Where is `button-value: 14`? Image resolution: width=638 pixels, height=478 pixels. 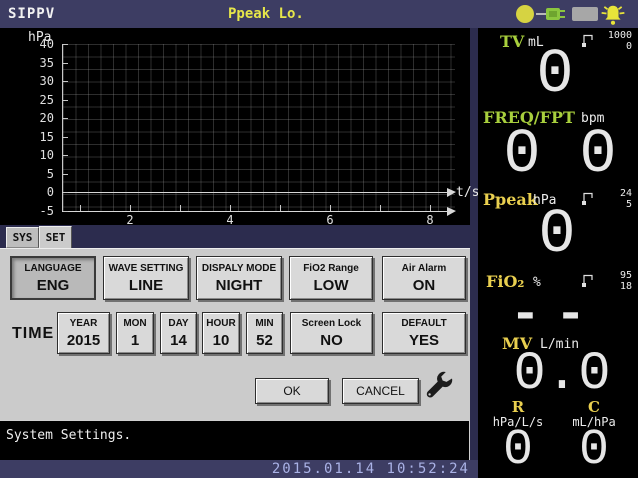 button-value: 14 is located at coordinates (178, 340).